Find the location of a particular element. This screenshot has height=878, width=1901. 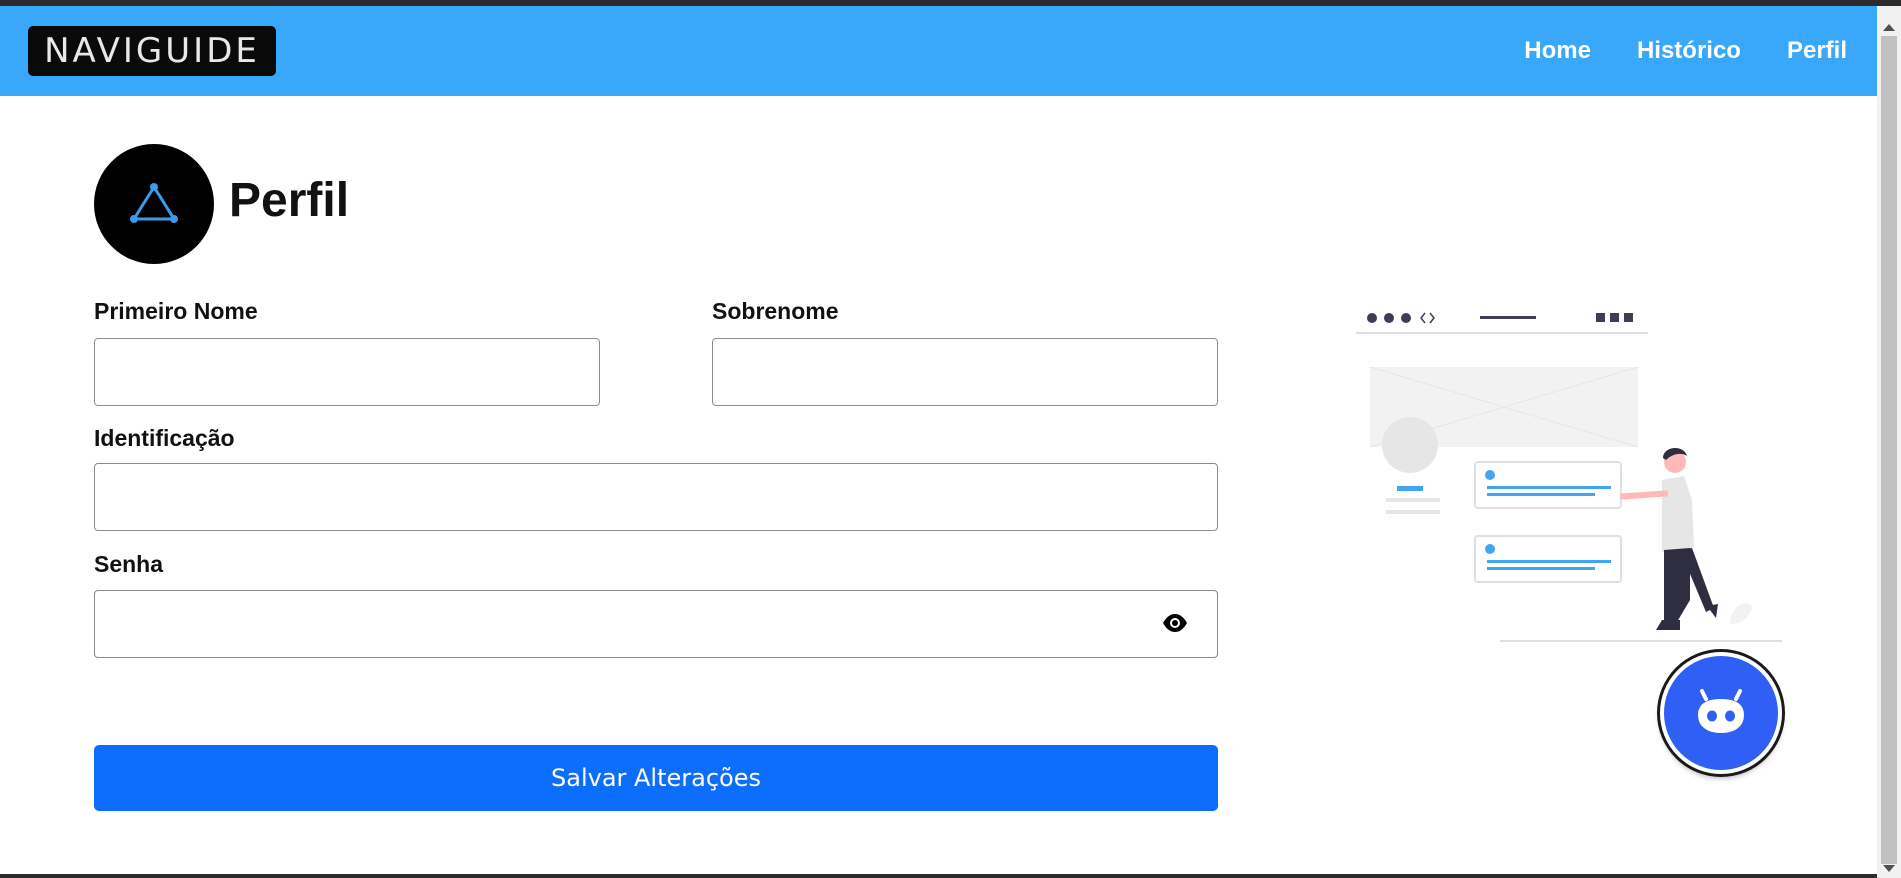

eye-icon is located at coordinates (1175, 623).